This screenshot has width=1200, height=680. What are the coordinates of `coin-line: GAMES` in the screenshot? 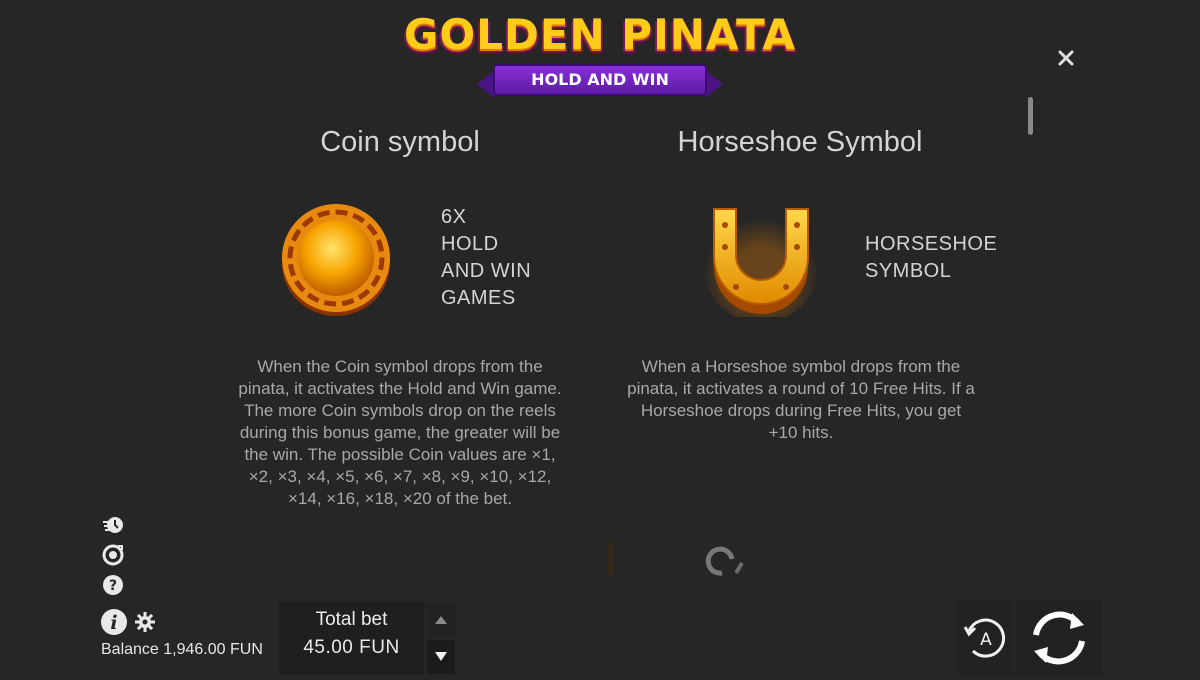 It's located at (478, 298).